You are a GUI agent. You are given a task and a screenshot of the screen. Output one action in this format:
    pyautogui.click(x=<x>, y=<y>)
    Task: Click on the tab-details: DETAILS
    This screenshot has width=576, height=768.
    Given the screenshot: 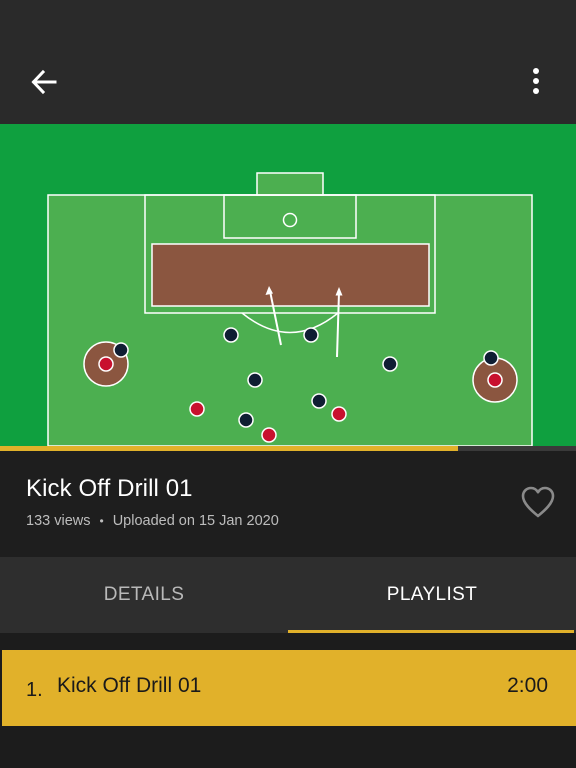 What is the action you would take?
    pyautogui.click(x=144, y=595)
    